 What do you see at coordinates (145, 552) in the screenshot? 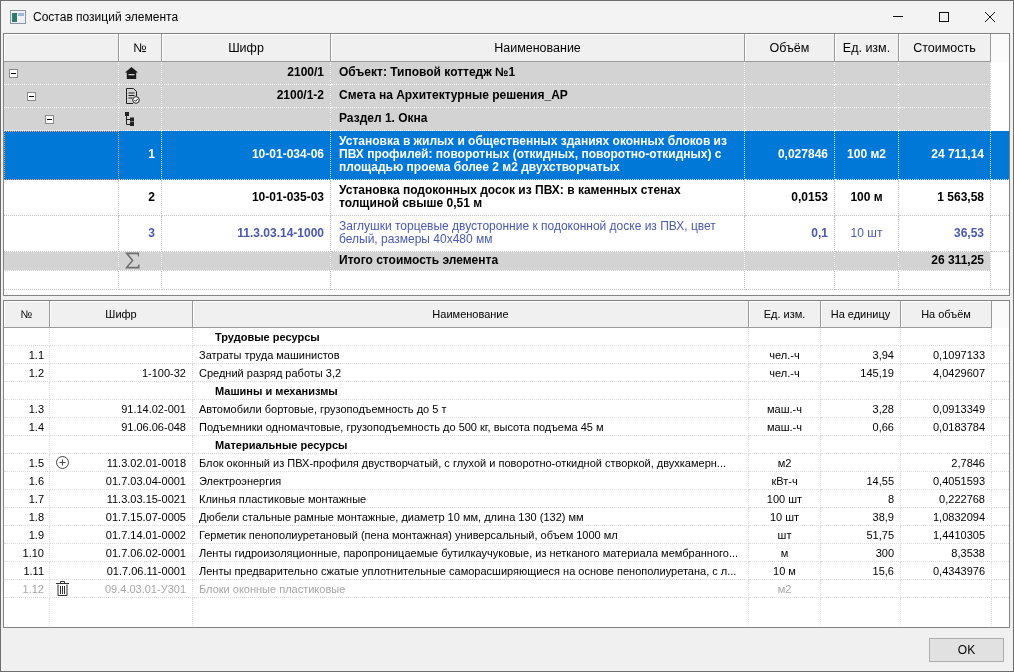
I see `resource-code: 01.7.06.02-0001` at bounding box center [145, 552].